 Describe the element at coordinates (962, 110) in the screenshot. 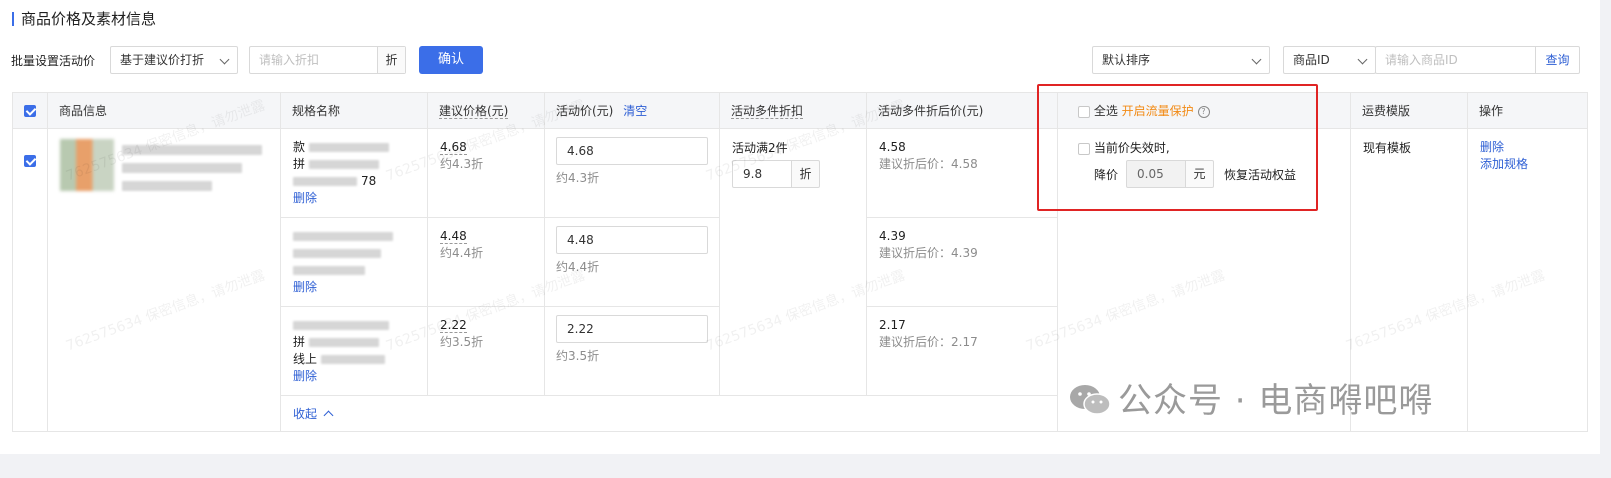

I see `header-multi-after: 活动多件折后价(元)` at that location.